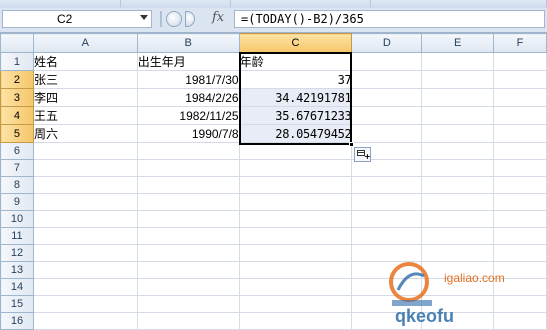 Image resolution: width=547 pixels, height=330 pixels. What do you see at coordinates (85, 43) in the screenshot?
I see `column-header-a: A` at bounding box center [85, 43].